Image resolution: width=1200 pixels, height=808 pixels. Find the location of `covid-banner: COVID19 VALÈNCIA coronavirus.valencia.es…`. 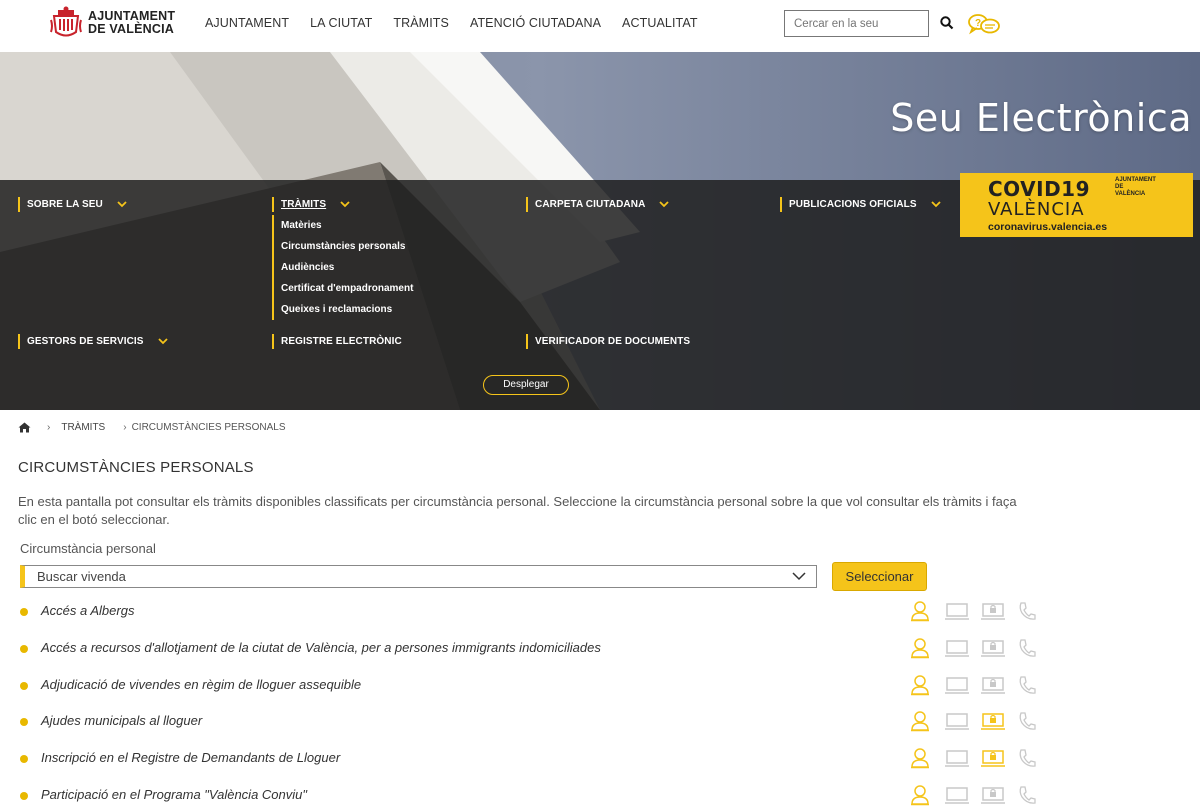

covid-banner: COVID19 VALÈNCIA coronavirus.valencia.es… is located at coordinates (1076, 205).